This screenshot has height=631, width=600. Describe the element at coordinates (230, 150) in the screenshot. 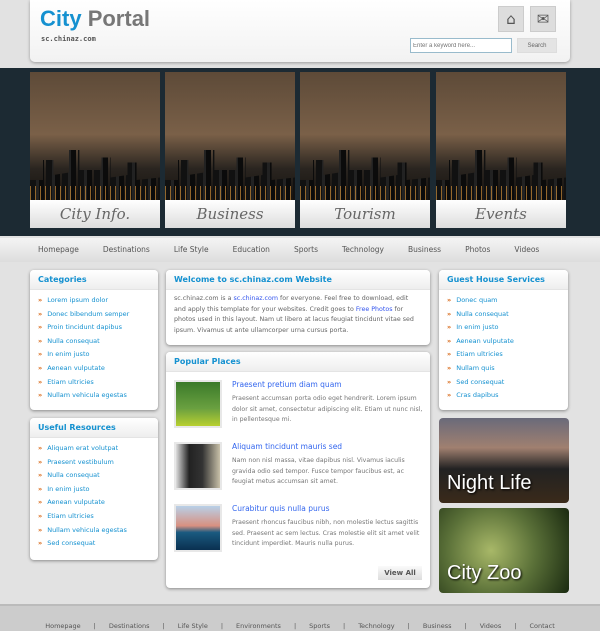

I see `banner-business: Business` at that location.